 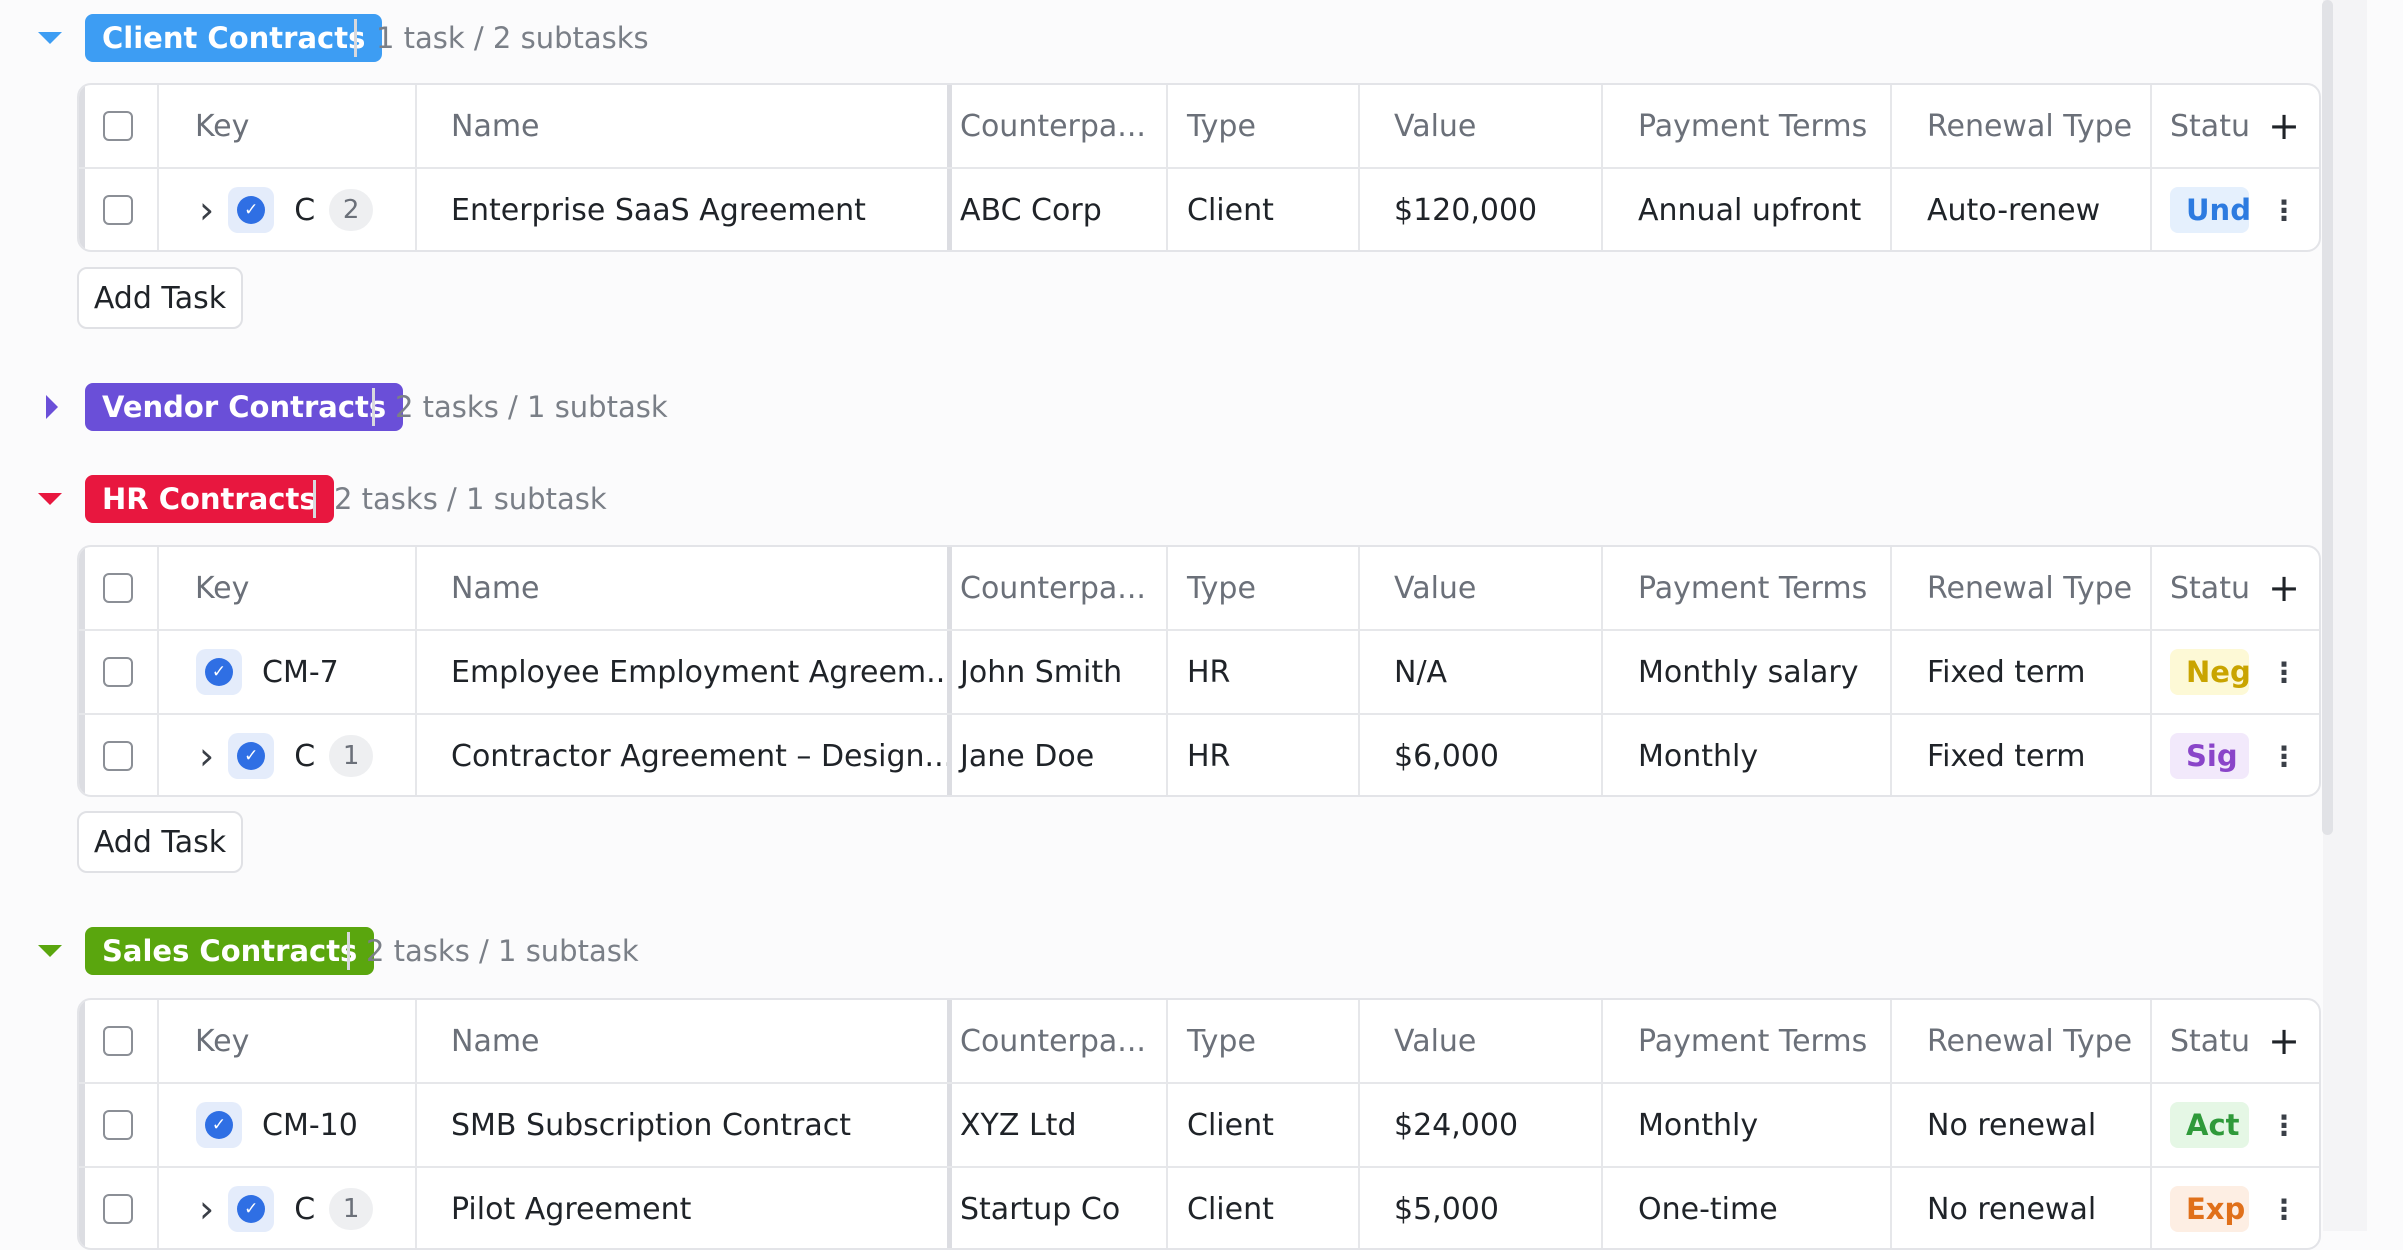 What do you see at coordinates (2022, 209) in the screenshot?
I see `renewal-type-cell: Auto-renew` at bounding box center [2022, 209].